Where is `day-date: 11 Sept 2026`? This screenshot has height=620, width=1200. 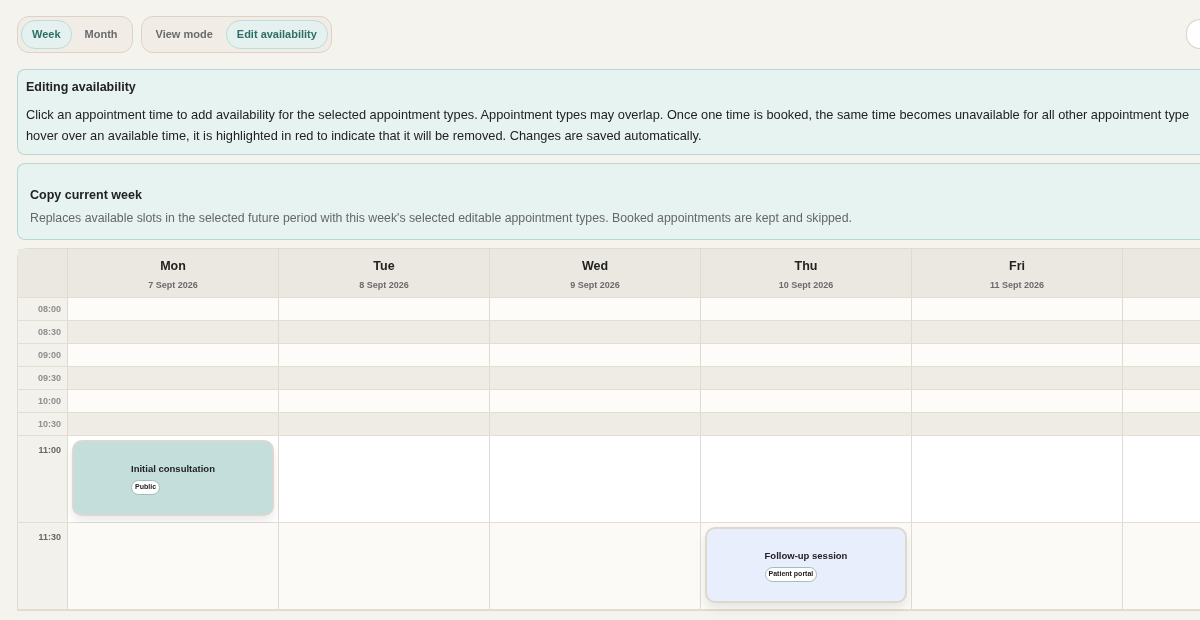 day-date: 11 Sept 2026 is located at coordinates (1016, 286).